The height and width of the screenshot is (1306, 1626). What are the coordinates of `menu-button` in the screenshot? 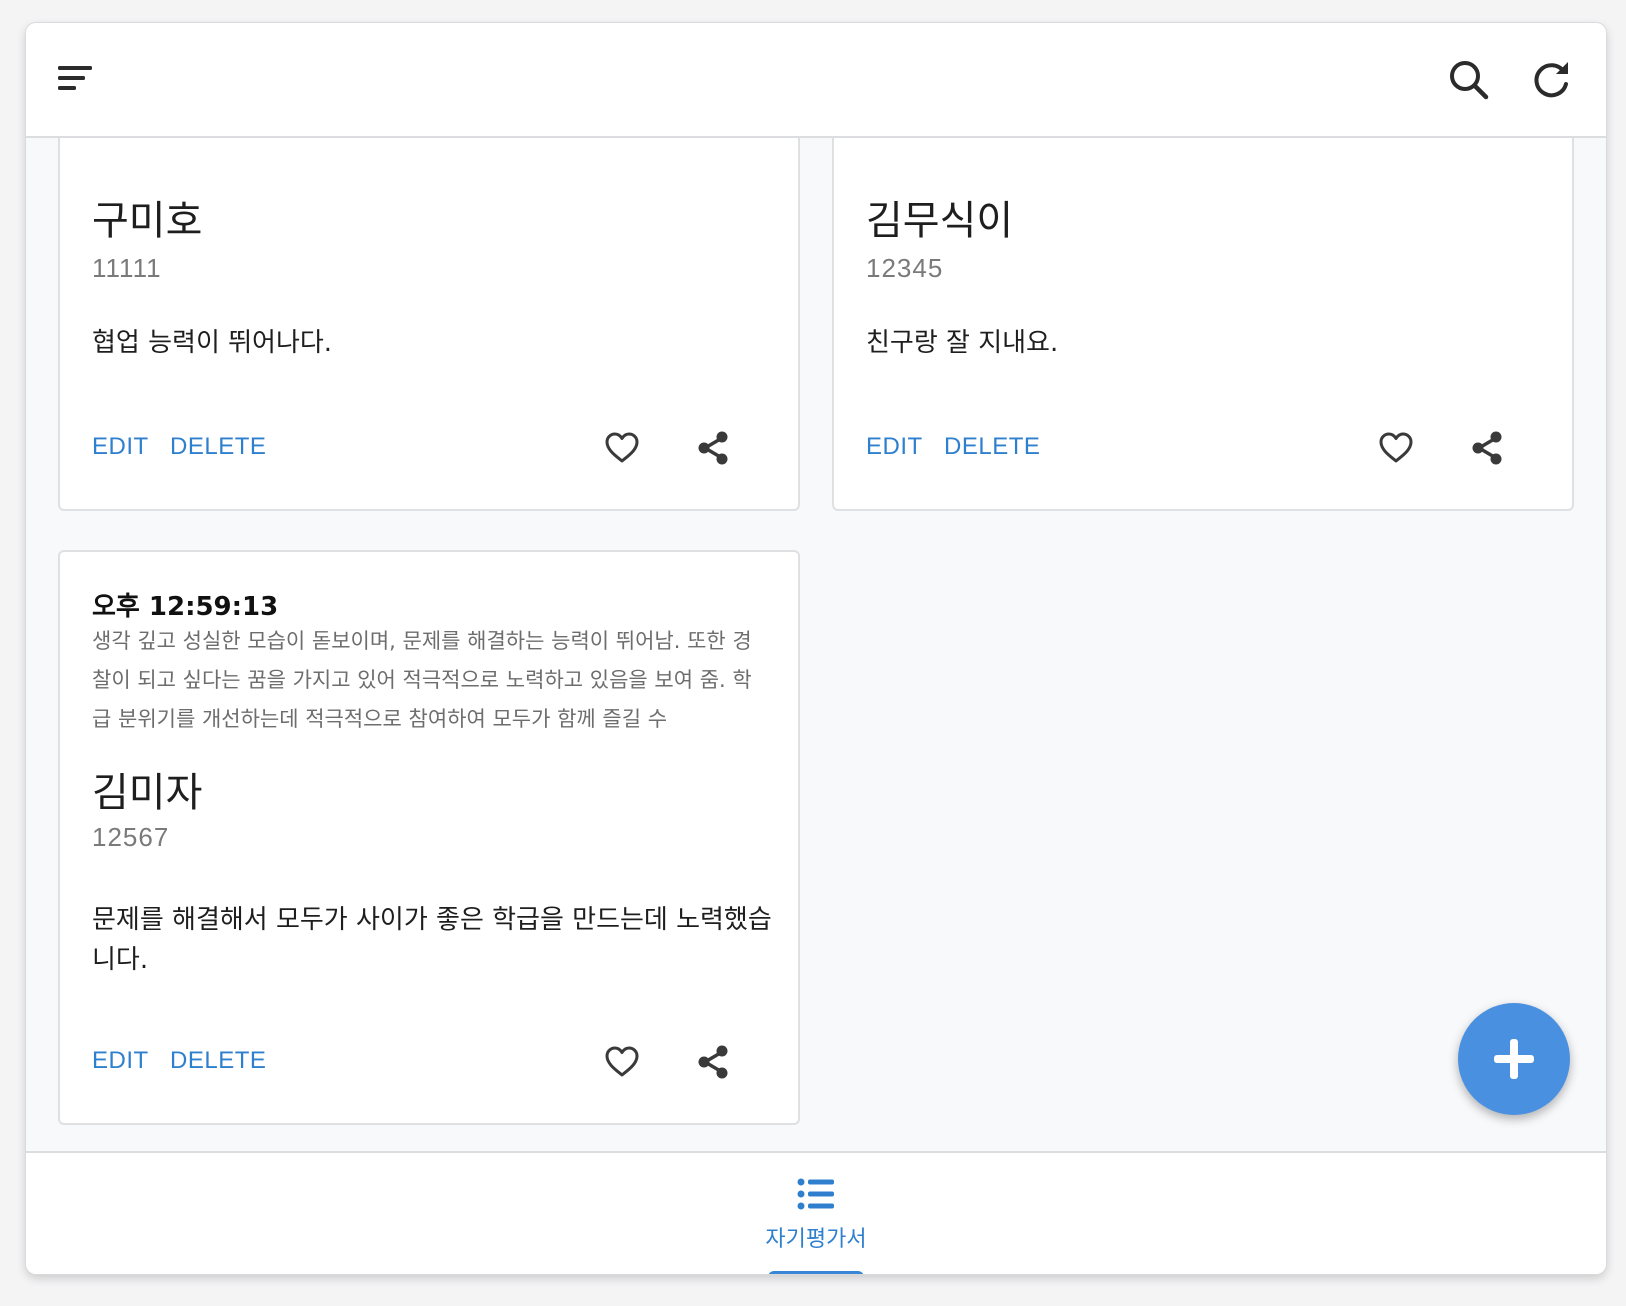 It's located at (76, 79).